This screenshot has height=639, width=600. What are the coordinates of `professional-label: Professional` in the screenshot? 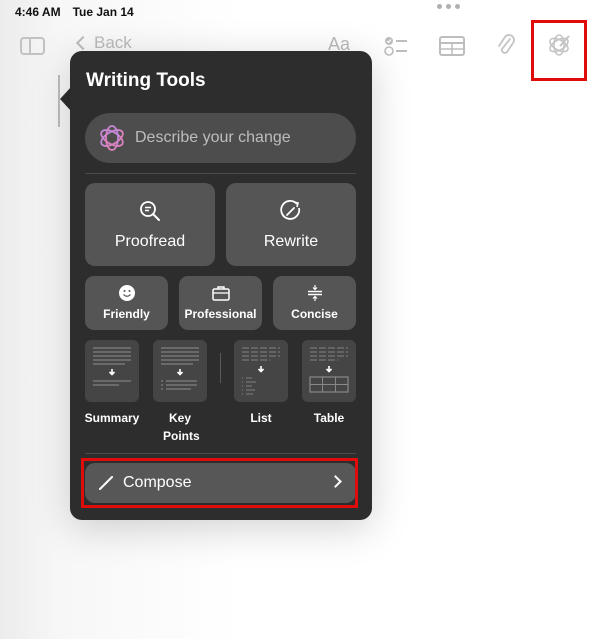 It's located at (220, 314).